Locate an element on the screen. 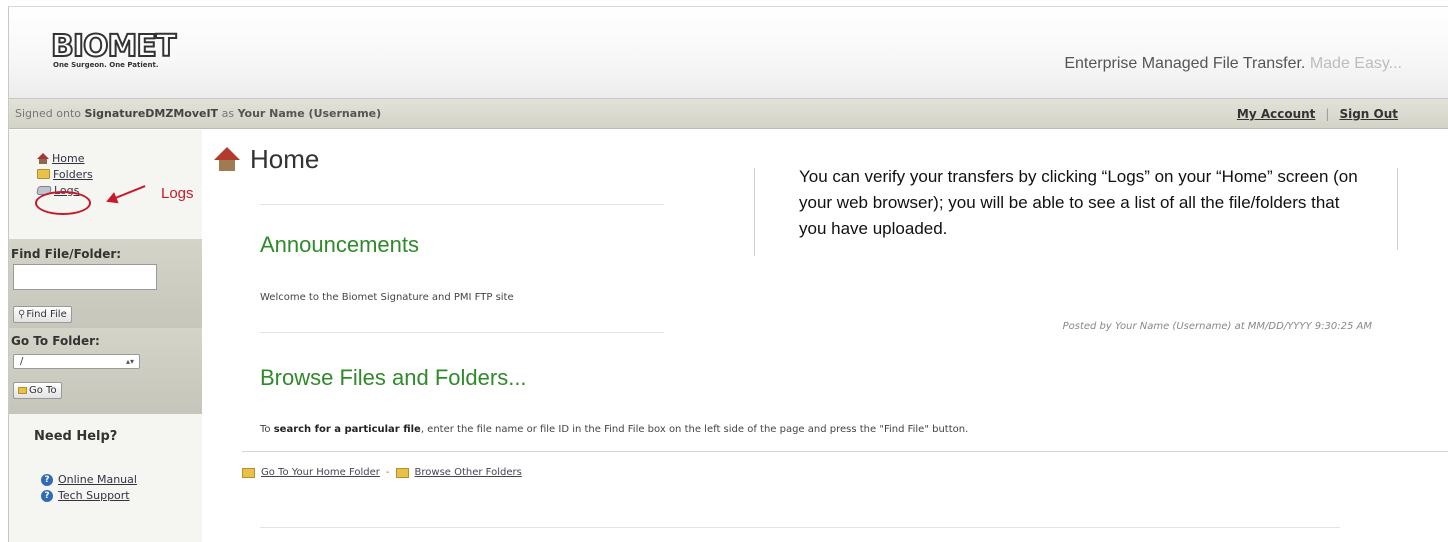 Image resolution: width=1448 pixels, height=542 pixels. tech-support-item: ? Tech Support is located at coordinates (85, 495).